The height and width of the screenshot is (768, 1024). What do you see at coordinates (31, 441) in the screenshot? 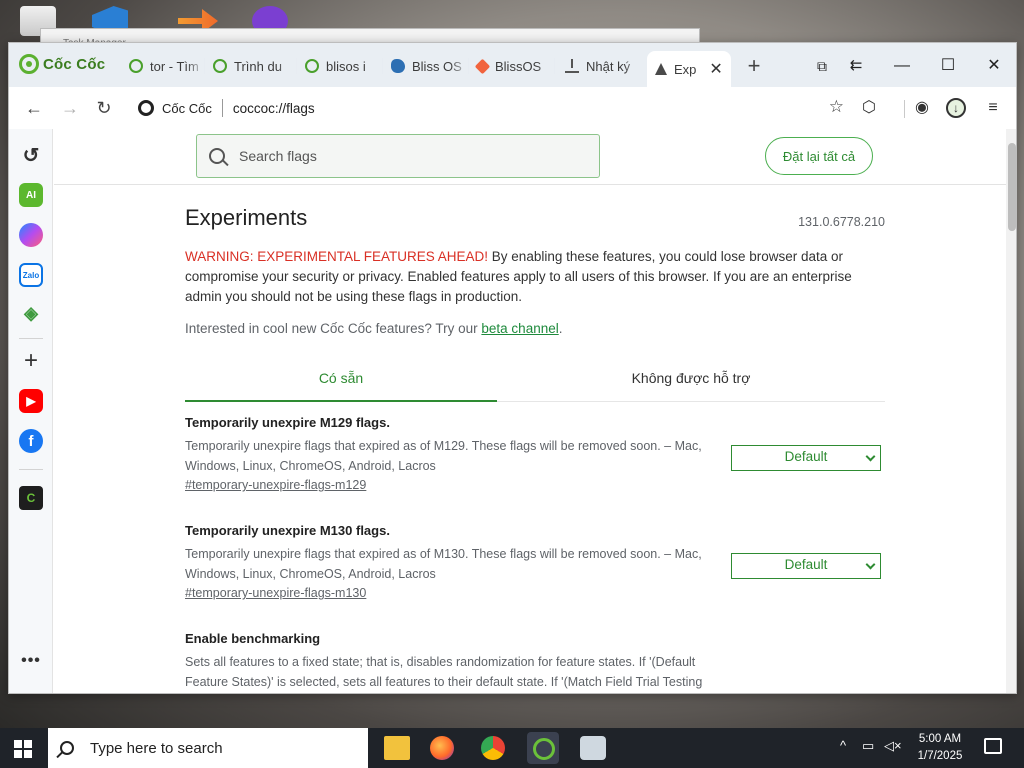
I see `facebook-icon: f` at bounding box center [31, 441].